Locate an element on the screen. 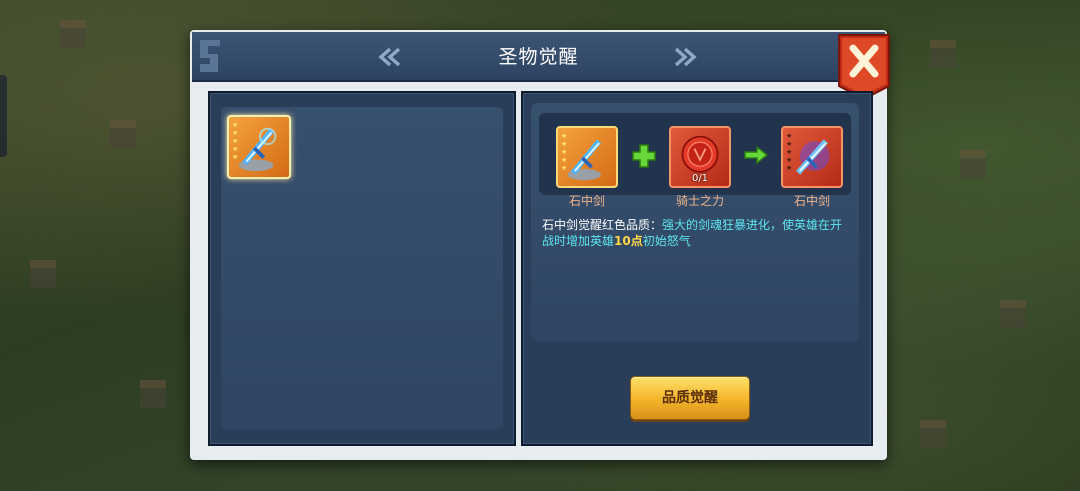  double-chevron-left-icon is located at coordinates (390, 57).